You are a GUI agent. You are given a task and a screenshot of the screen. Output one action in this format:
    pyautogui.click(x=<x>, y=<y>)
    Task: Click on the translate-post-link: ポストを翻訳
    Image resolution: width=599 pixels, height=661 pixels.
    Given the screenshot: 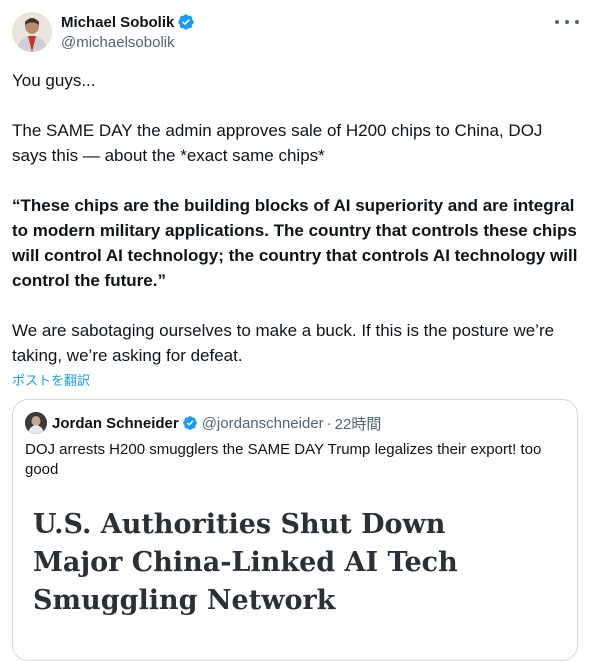 What is the action you would take?
    pyautogui.click(x=51, y=379)
    